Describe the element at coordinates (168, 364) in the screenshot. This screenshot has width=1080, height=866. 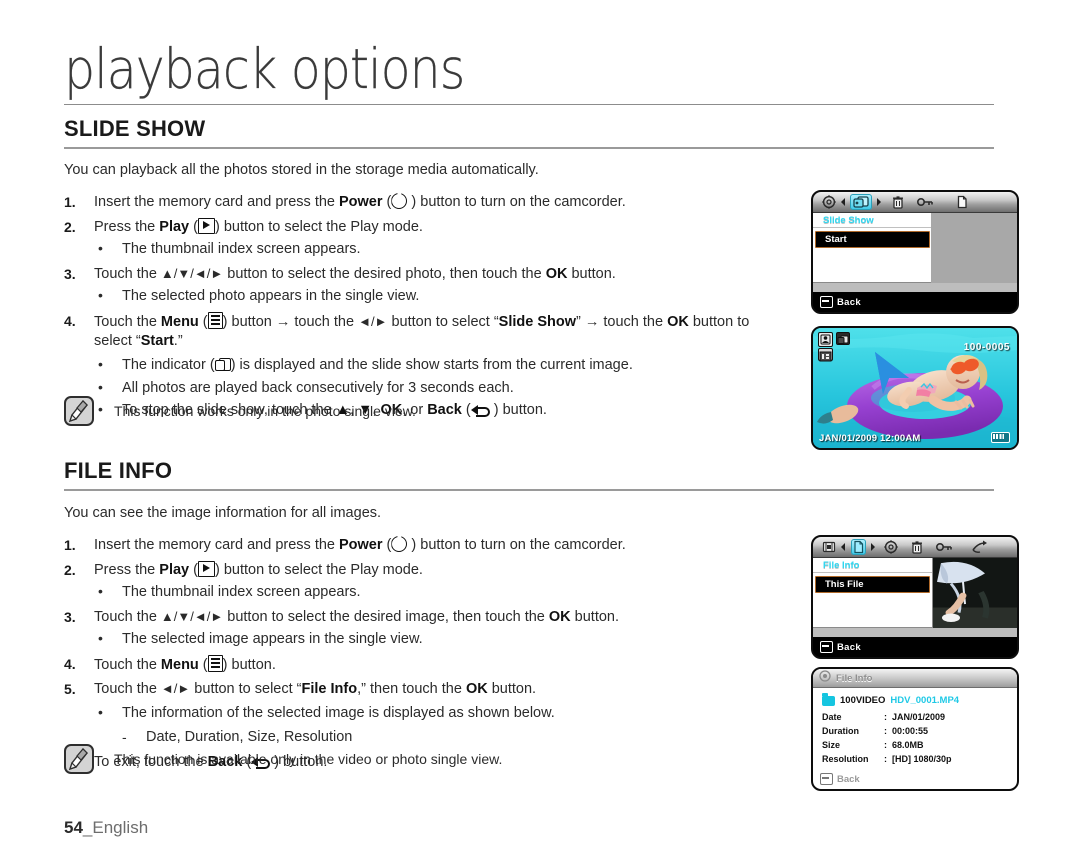
I see `bullet-text-a: The indicator (` at that location.